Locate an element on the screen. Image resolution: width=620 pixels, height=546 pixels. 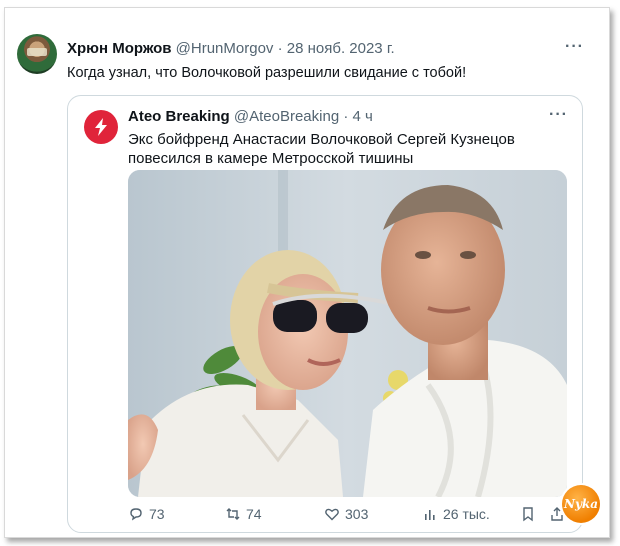
quoted-author: Ateo Breaking @AteoBreaking · 4 ч is located at coordinates (250, 116).